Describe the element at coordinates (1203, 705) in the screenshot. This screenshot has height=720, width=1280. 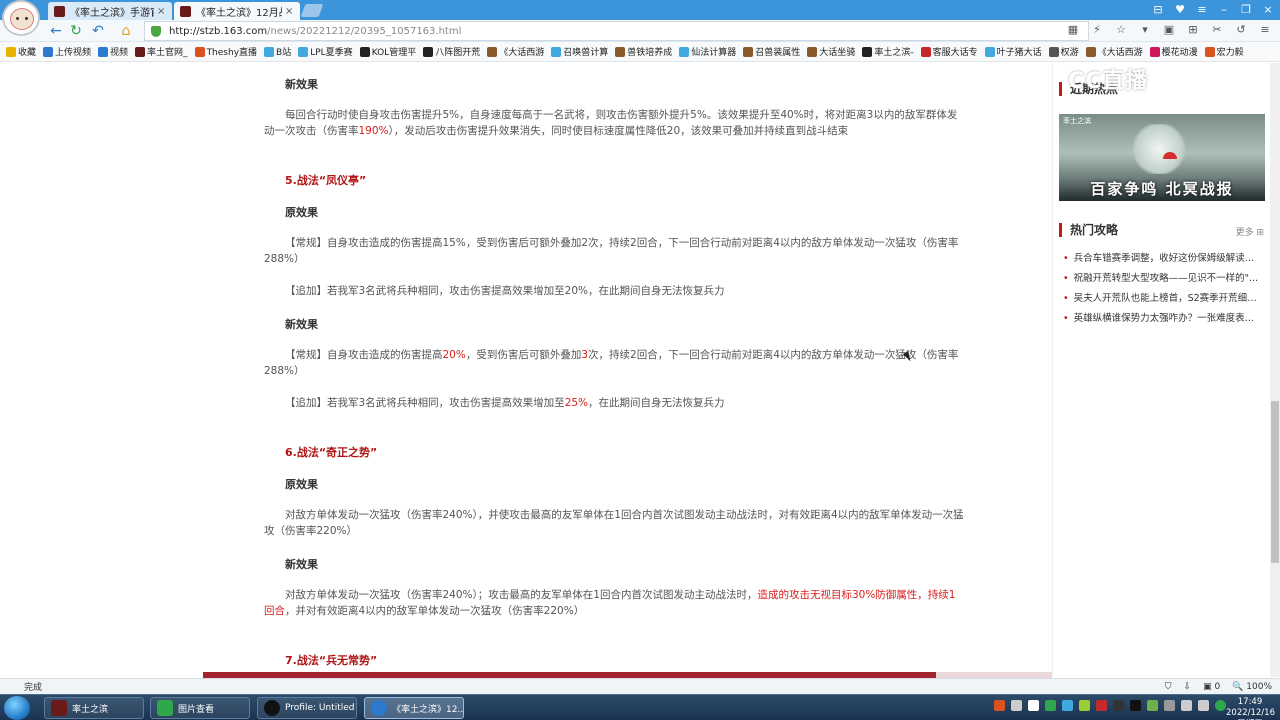
I see `volume-icon` at that location.